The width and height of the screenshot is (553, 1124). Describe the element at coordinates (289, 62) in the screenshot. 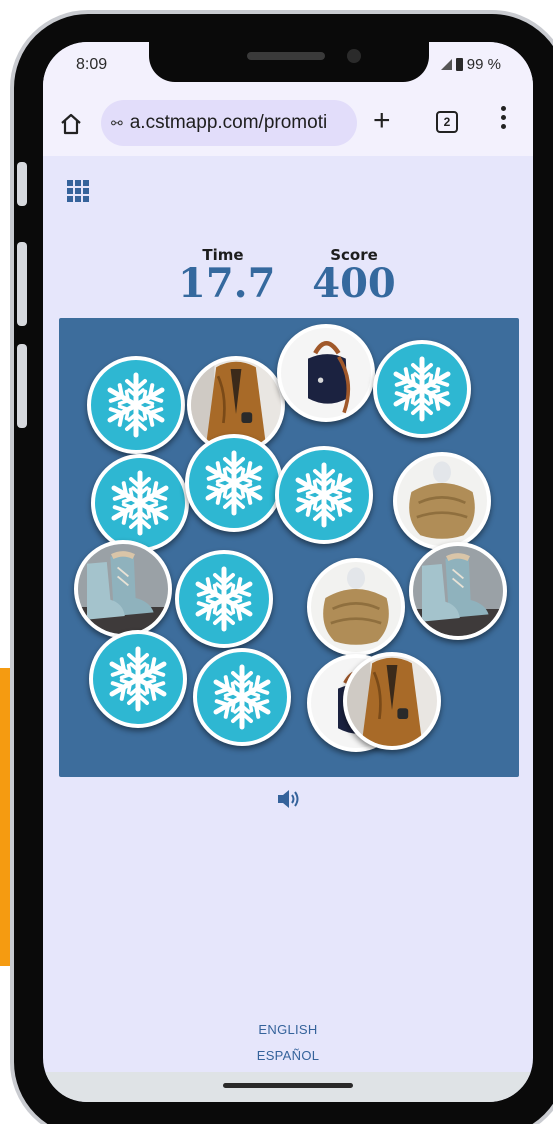

I see `camera-notch` at that location.